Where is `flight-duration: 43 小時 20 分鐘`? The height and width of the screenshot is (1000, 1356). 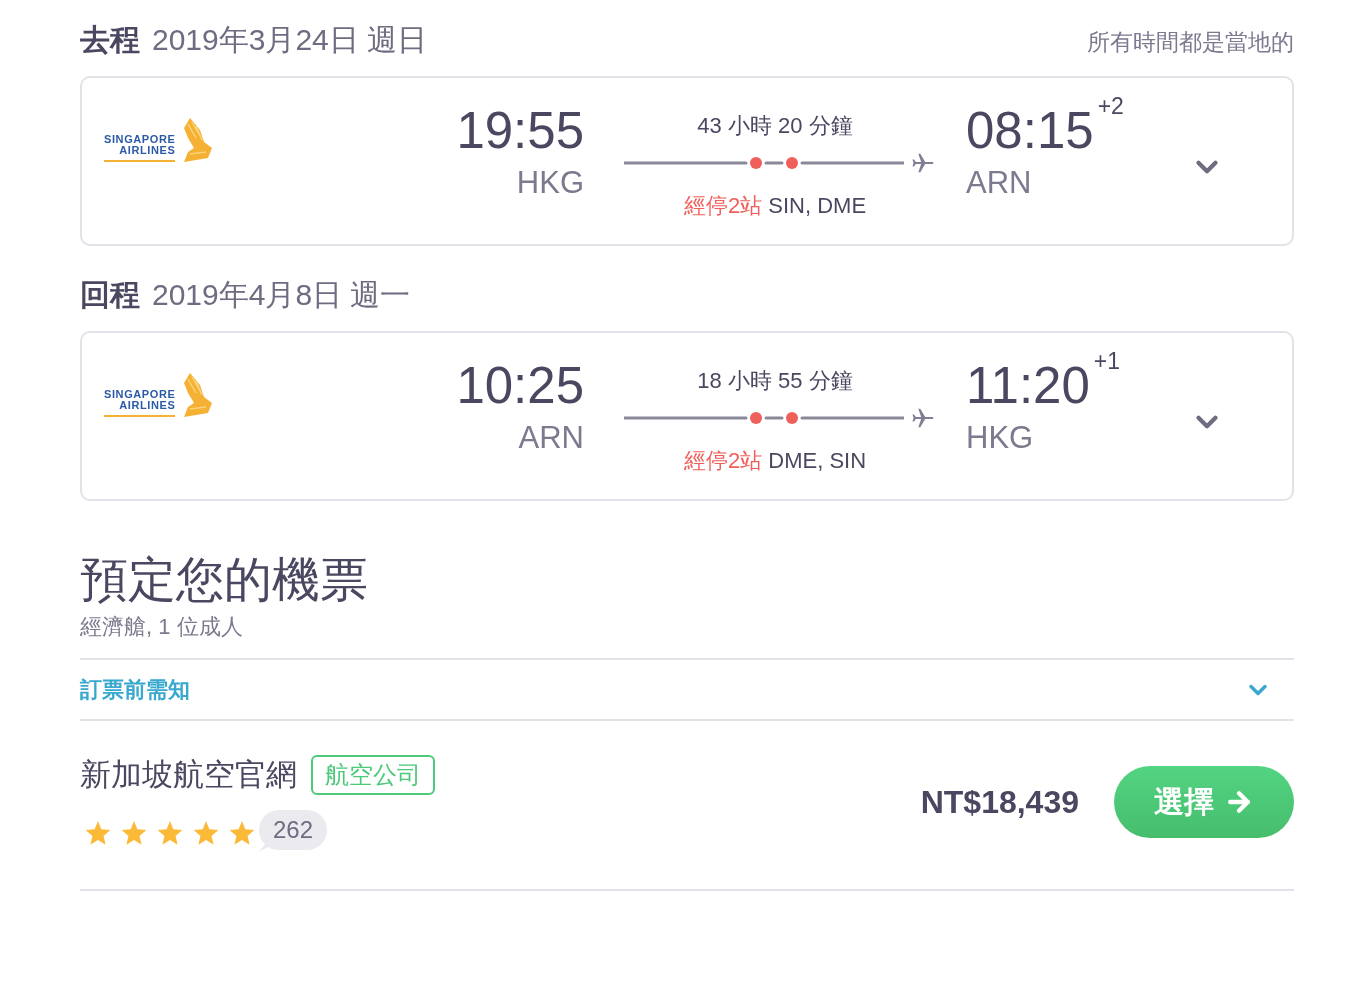 flight-duration: 43 小時 20 分鐘 is located at coordinates (775, 126).